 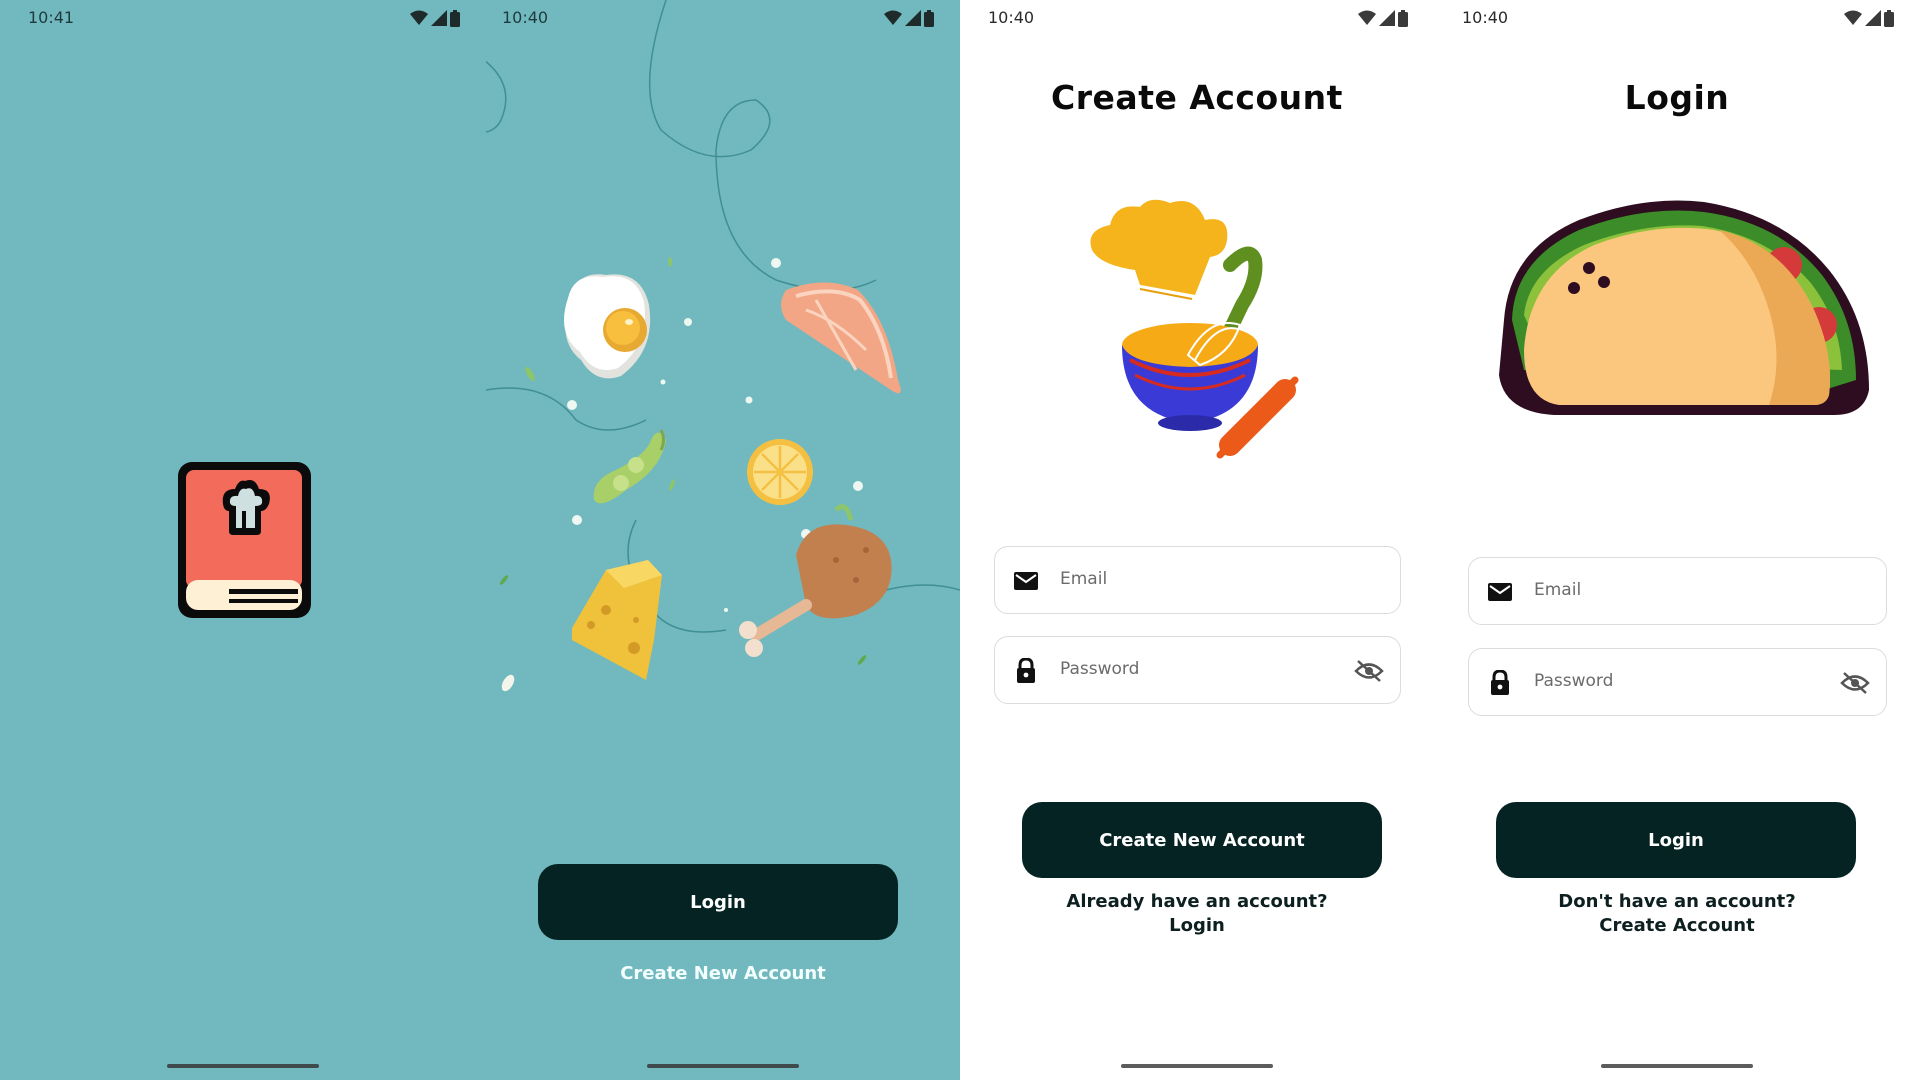 What do you see at coordinates (1684, 307) in the screenshot?
I see `taco-illustration` at bounding box center [1684, 307].